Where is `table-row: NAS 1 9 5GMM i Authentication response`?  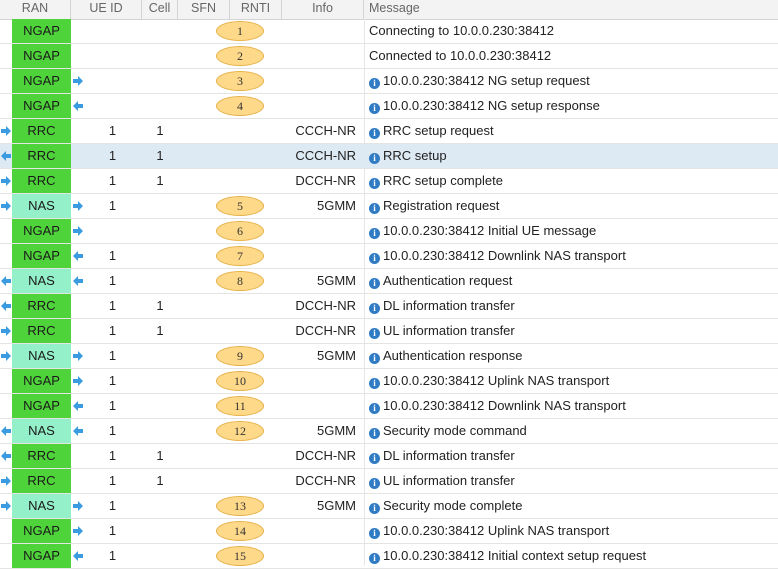
table-row: NAS 1 9 5GMM i Authentication response is located at coordinates (389, 356).